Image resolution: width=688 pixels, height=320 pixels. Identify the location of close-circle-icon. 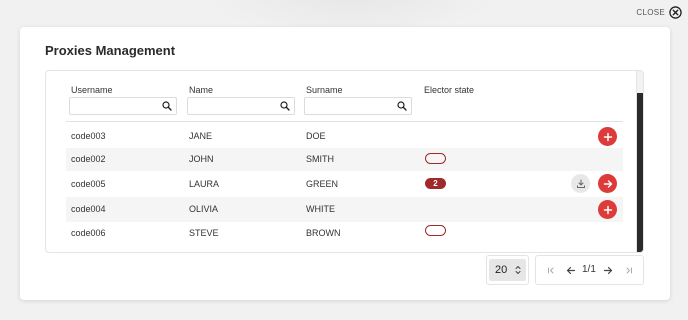
(675, 12).